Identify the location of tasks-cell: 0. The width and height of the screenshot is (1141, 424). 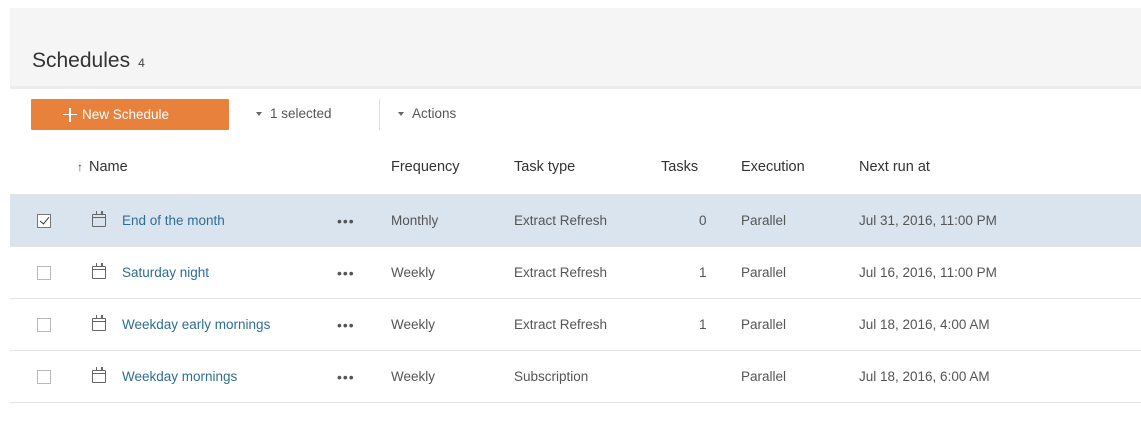
(703, 220).